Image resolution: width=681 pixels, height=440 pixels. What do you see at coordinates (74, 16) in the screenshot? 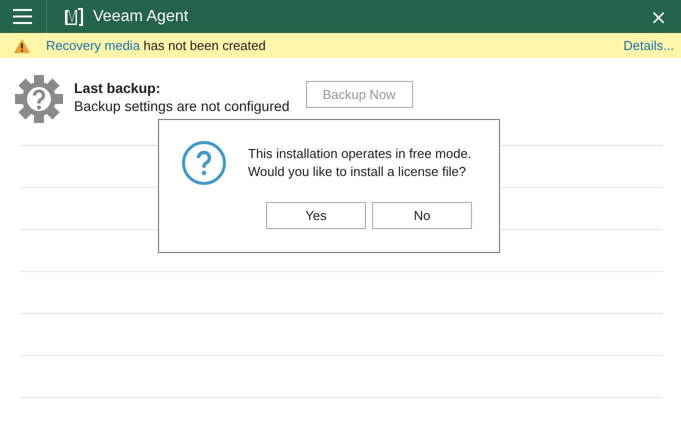
I see `logo-icon` at bounding box center [74, 16].